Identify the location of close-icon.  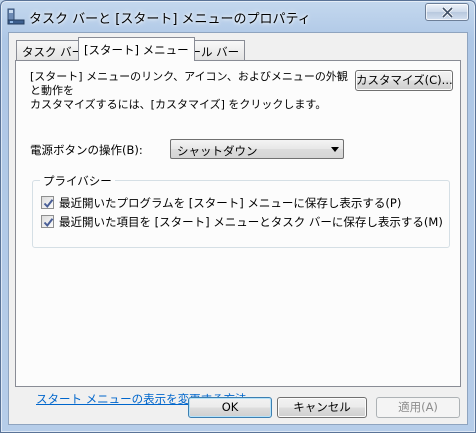
(447, 12).